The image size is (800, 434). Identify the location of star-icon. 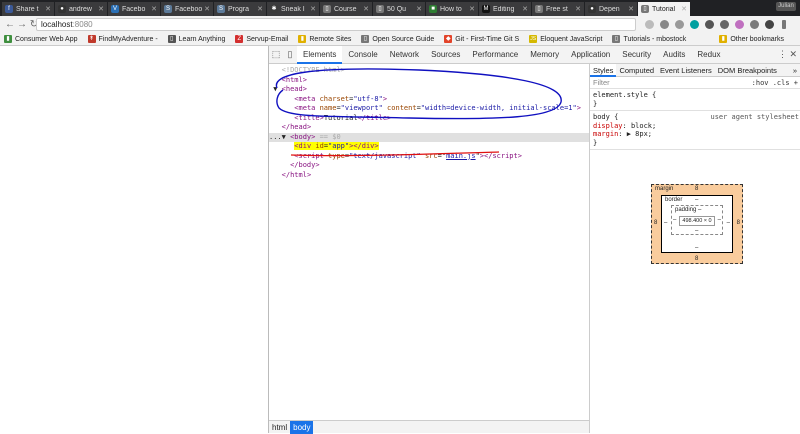
(649, 24).